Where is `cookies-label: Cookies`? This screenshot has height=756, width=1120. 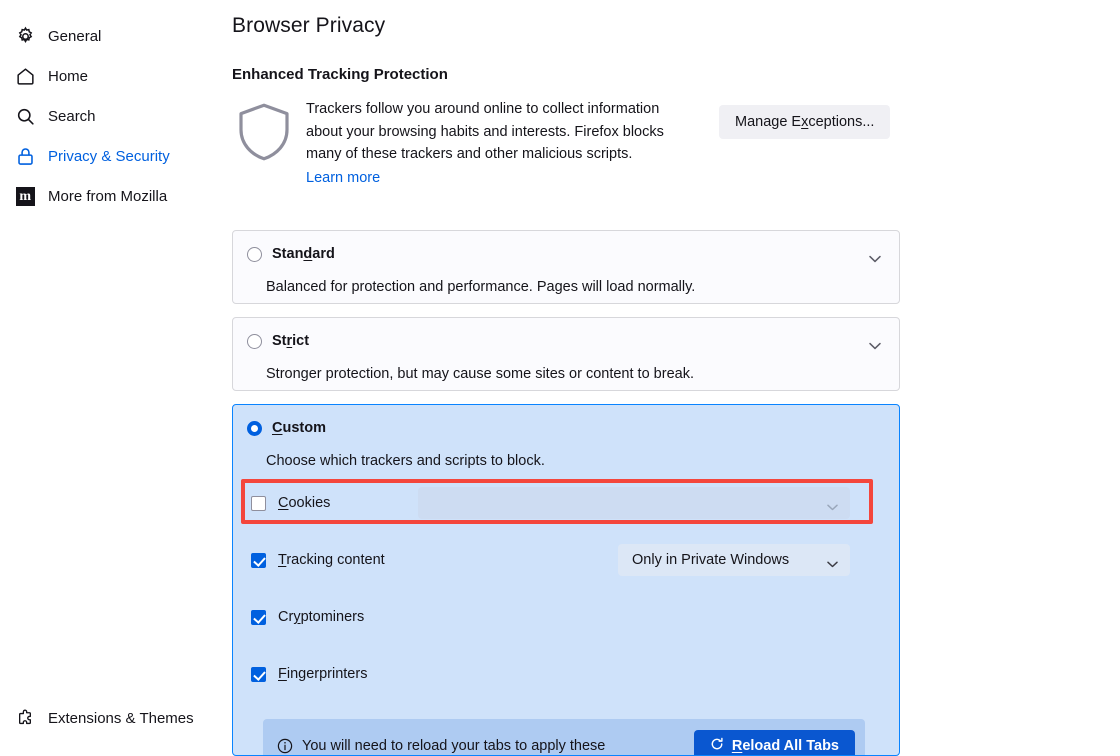 cookies-label: Cookies is located at coordinates (304, 503).